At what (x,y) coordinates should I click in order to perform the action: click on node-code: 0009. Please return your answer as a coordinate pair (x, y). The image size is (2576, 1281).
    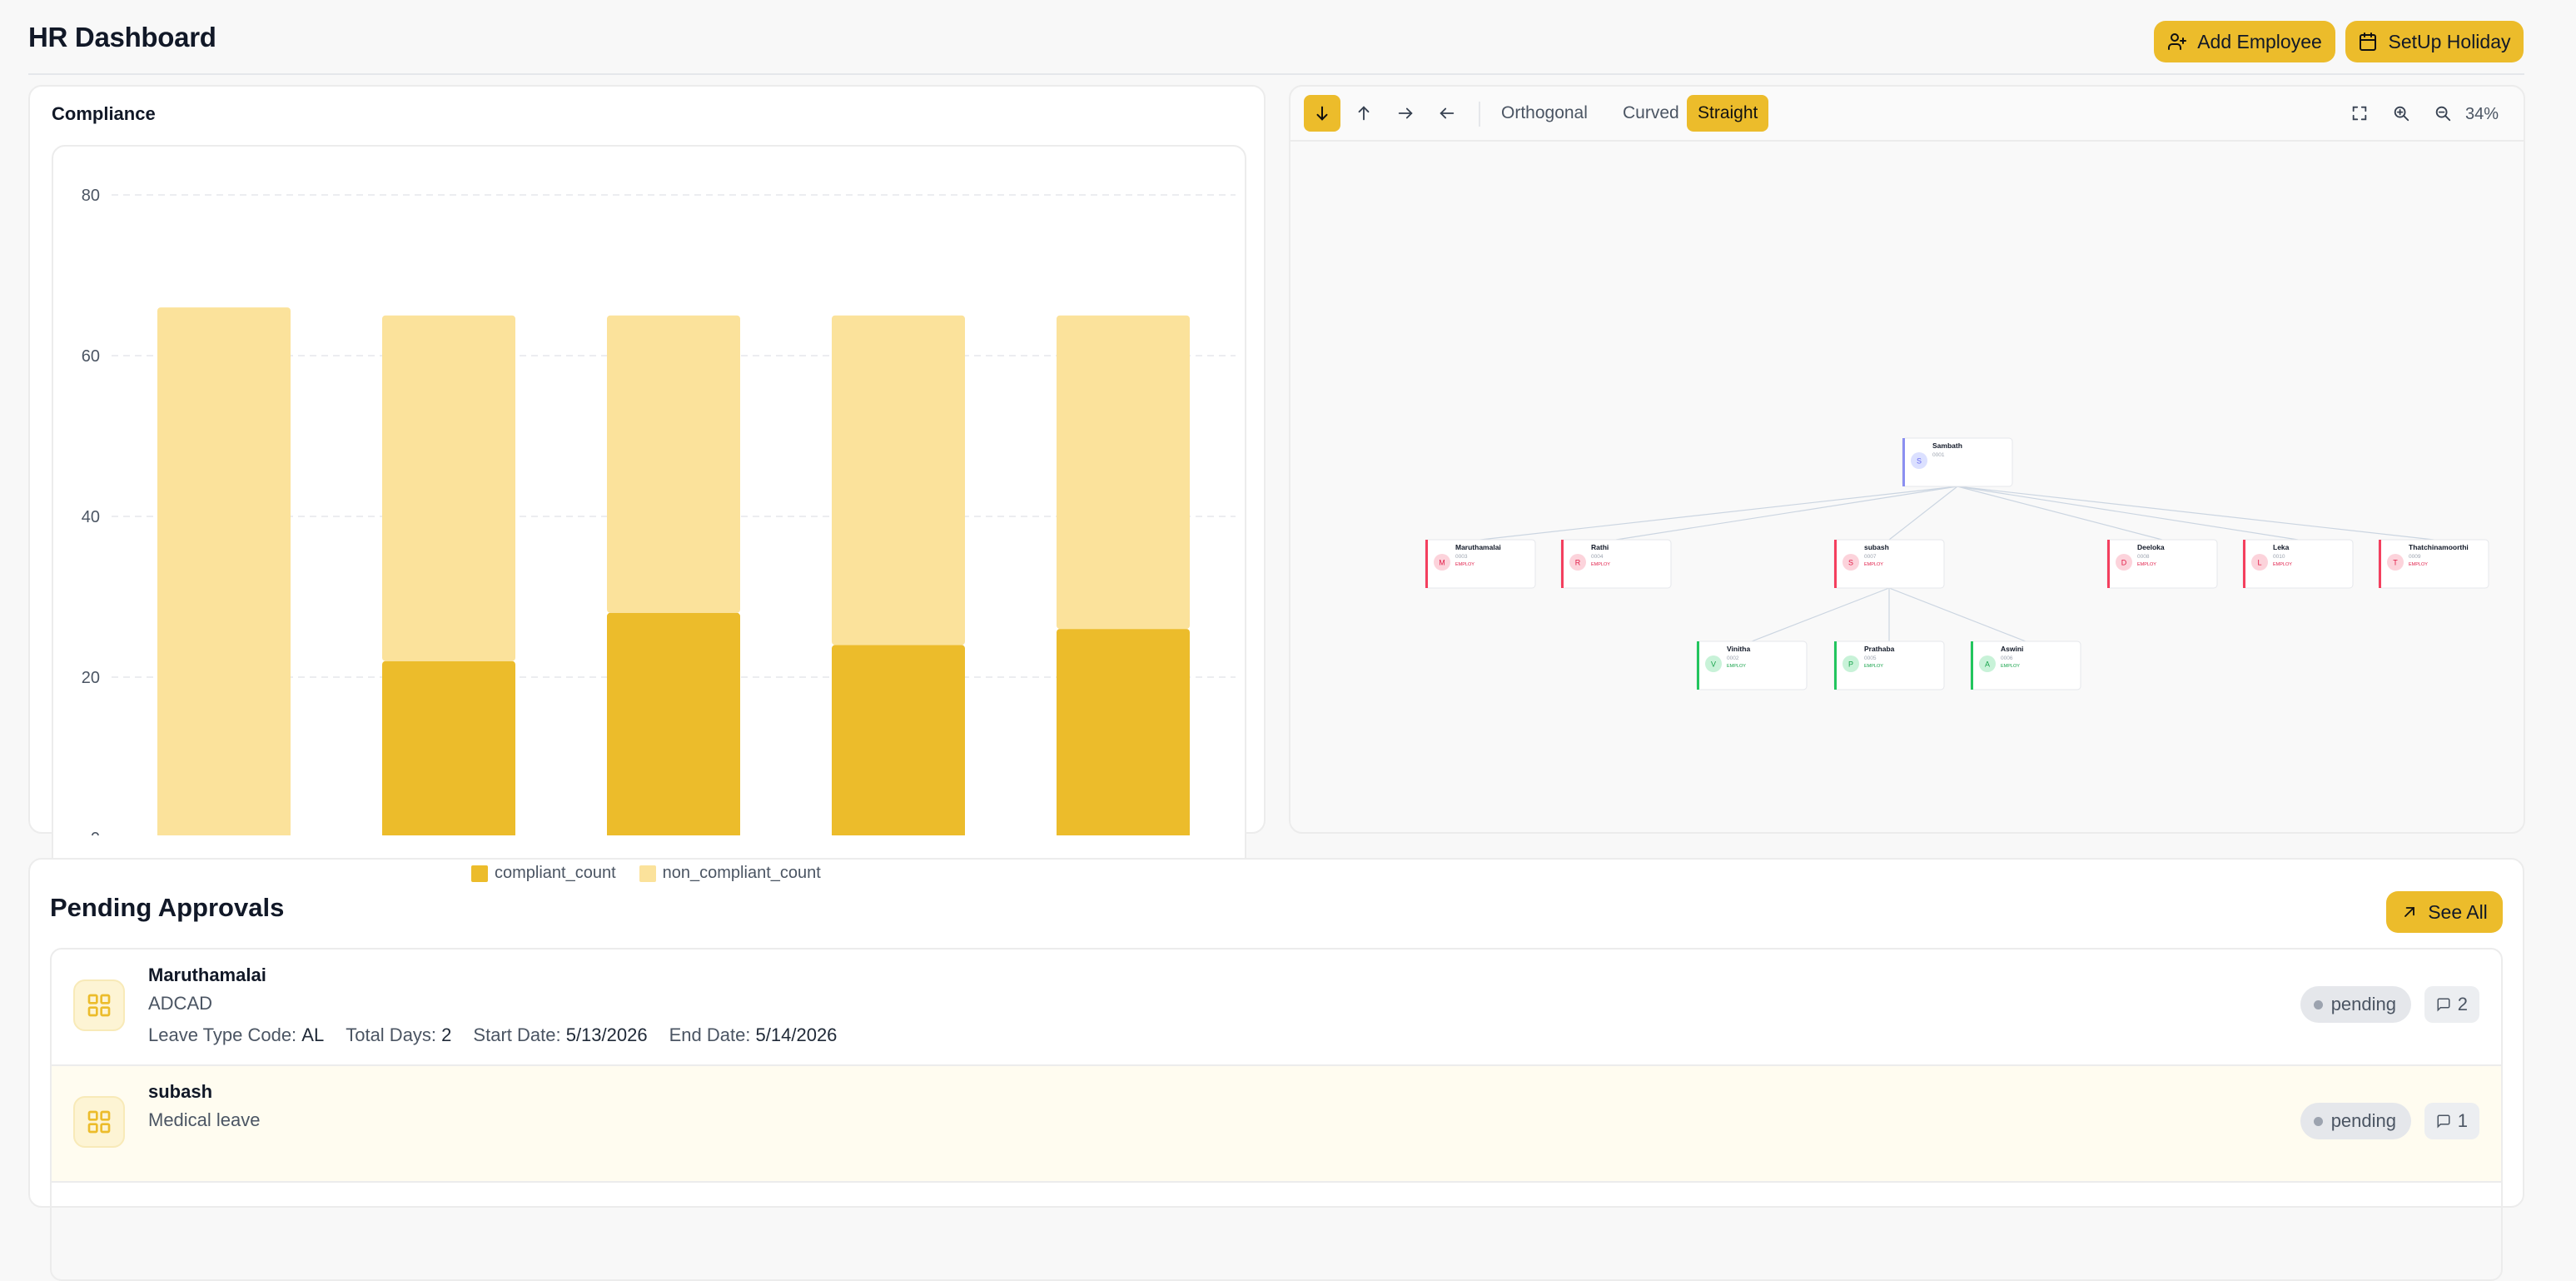
    Looking at the image, I should click on (2415, 557).